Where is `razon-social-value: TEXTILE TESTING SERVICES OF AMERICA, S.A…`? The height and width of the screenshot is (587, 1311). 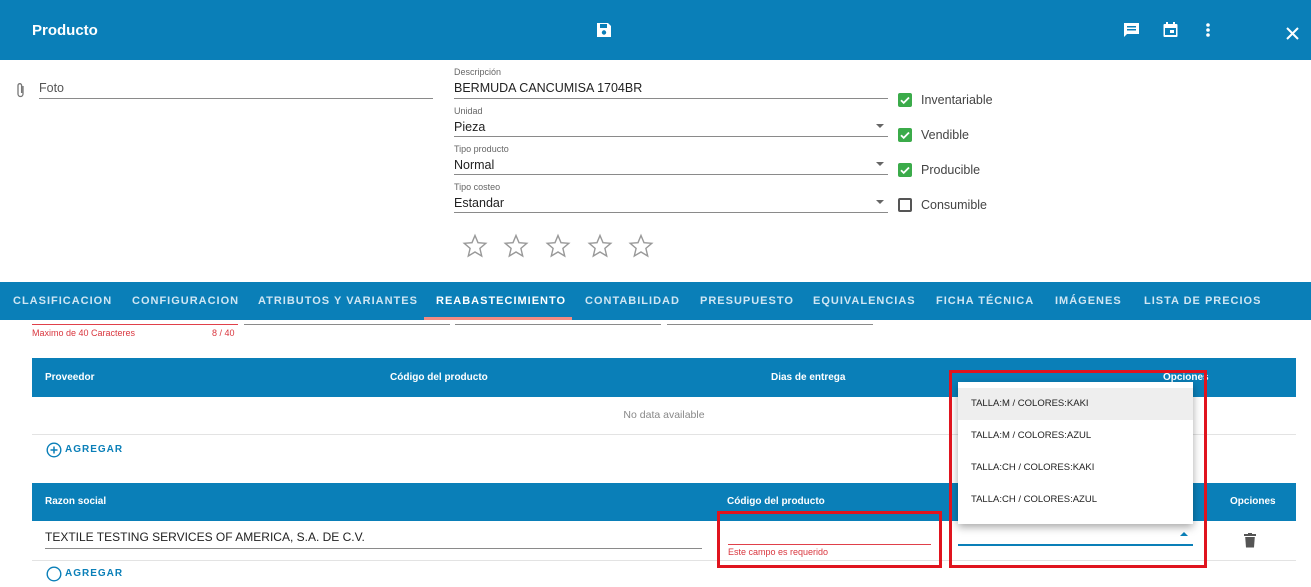 razon-social-value: TEXTILE TESTING SERVICES OF AMERICA, S.A… is located at coordinates (205, 537).